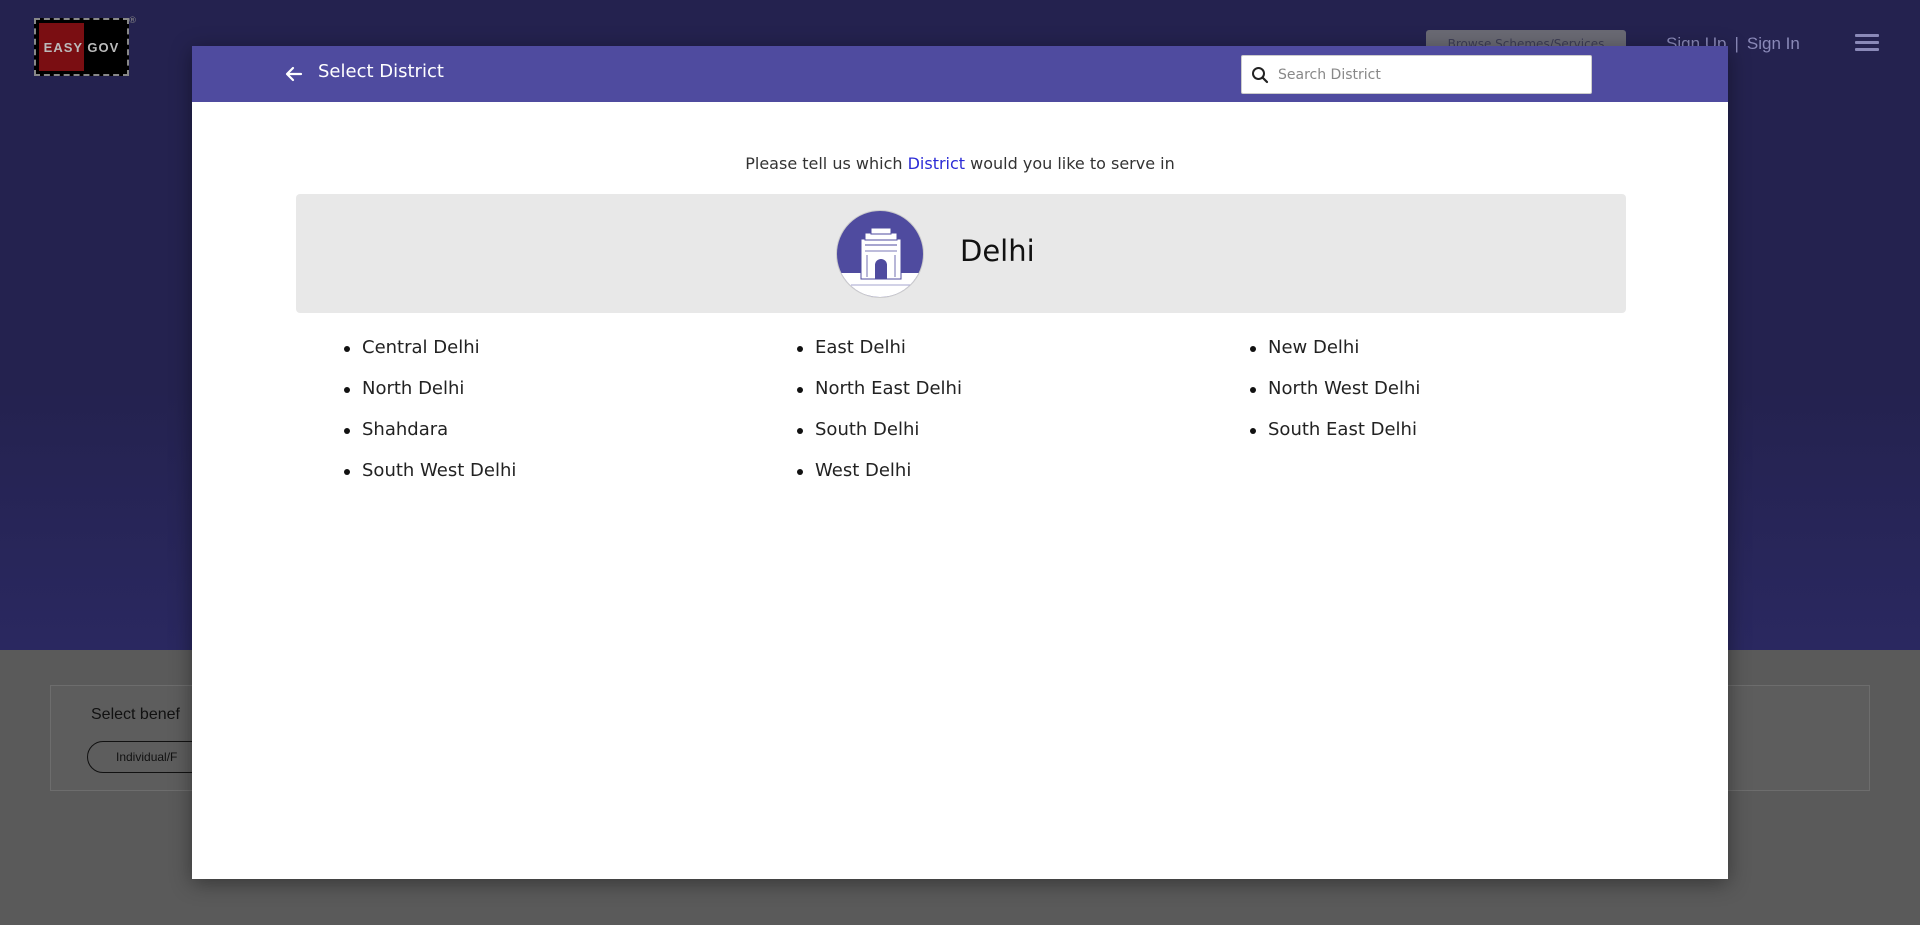 Image resolution: width=1920 pixels, height=925 pixels. What do you see at coordinates (522, 348) in the screenshot?
I see `district-item: Central Delhi` at bounding box center [522, 348].